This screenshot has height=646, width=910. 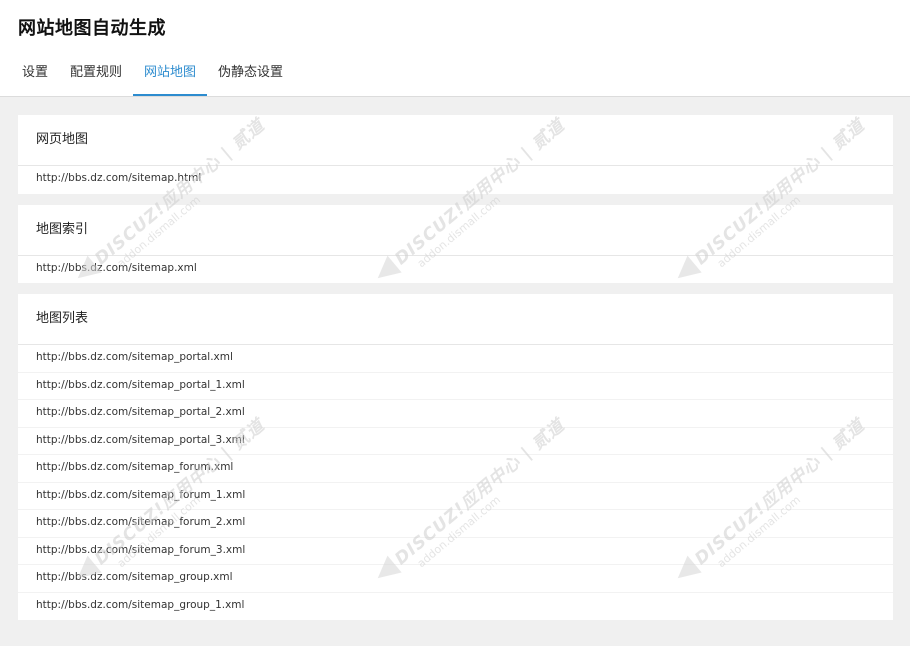 What do you see at coordinates (455, 441) in the screenshot?
I see `list-item: http://bbs.dz.com/sitemap_portal_3.xml` at bounding box center [455, 441].